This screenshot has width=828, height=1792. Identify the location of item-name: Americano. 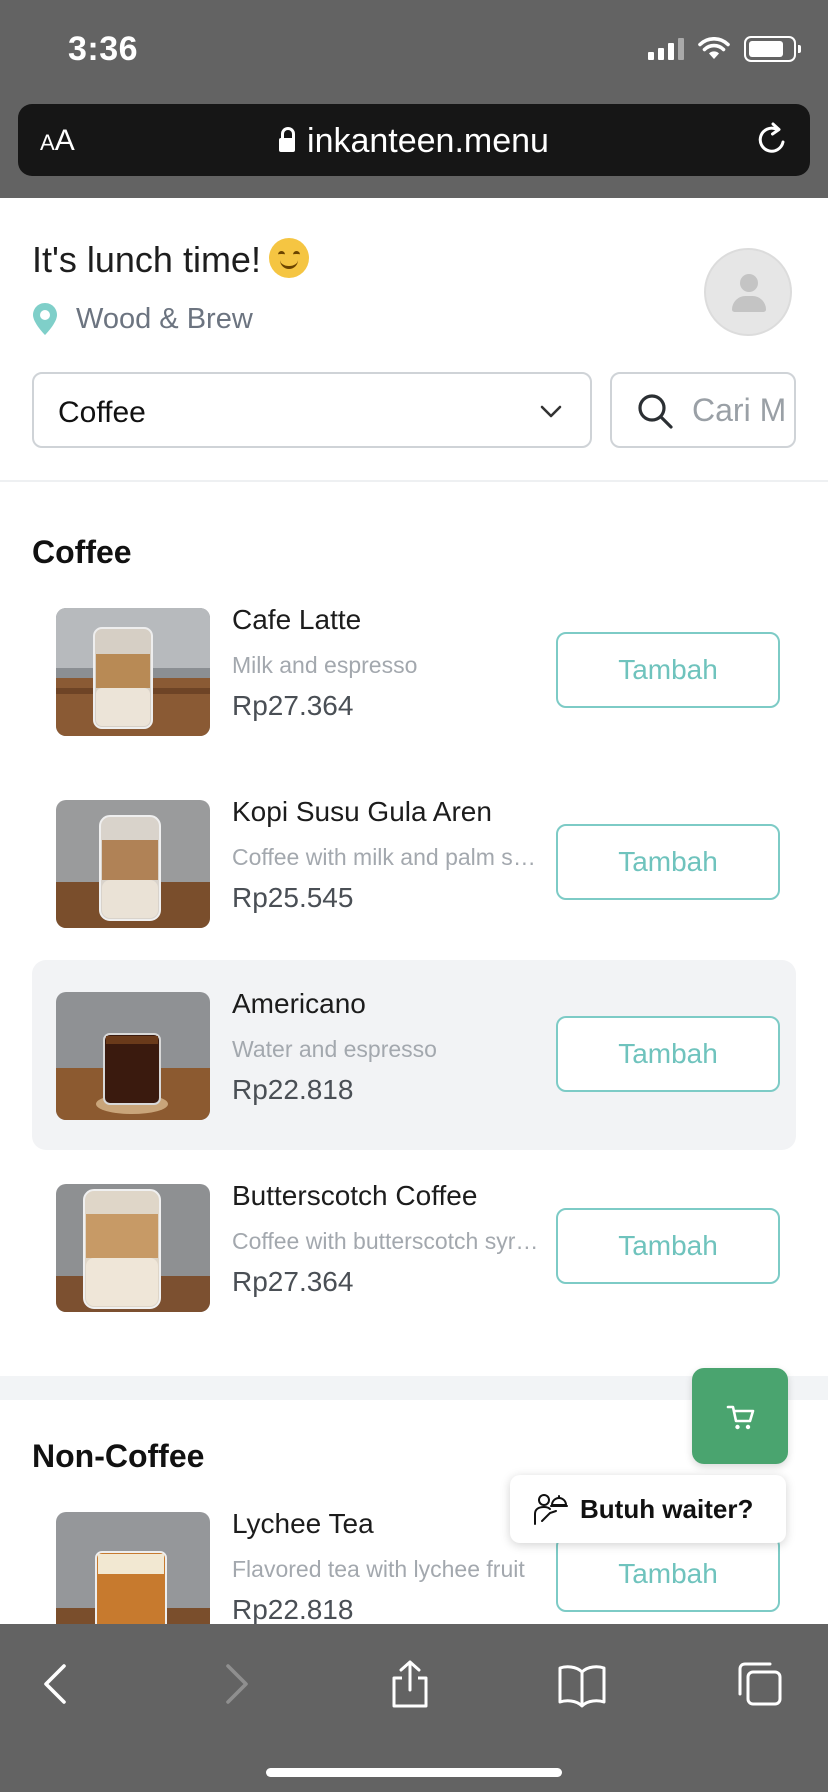
(299, 1003).